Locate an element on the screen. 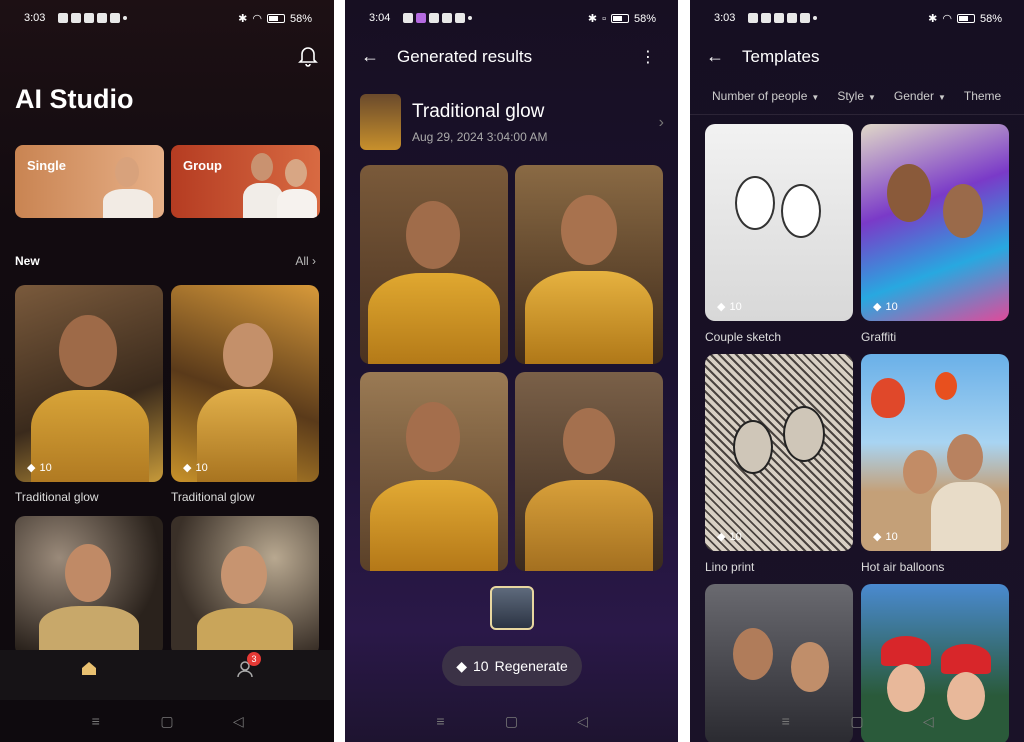 The height and width of the screenshot is (742, 1024). balloon-image is located at coordinates (946, 386).